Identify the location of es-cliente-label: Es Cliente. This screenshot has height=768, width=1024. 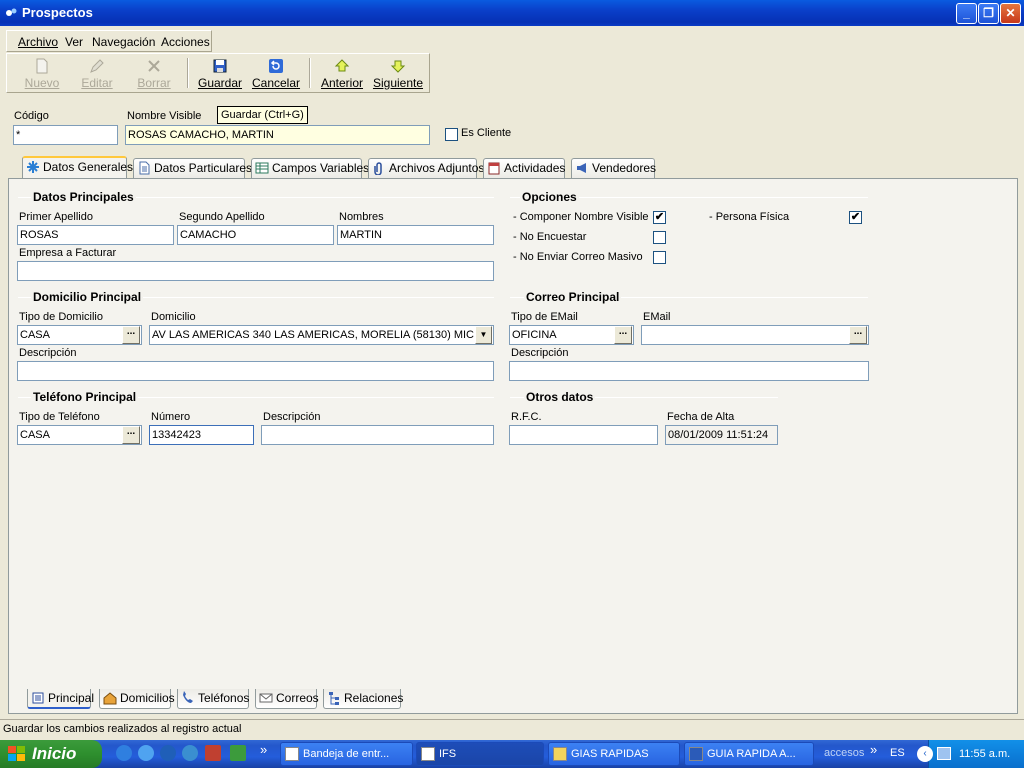
(486, 133).